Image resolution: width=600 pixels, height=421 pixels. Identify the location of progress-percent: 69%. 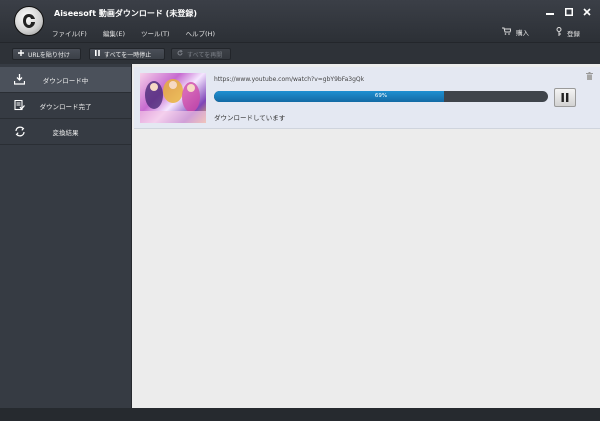
(381, 96).